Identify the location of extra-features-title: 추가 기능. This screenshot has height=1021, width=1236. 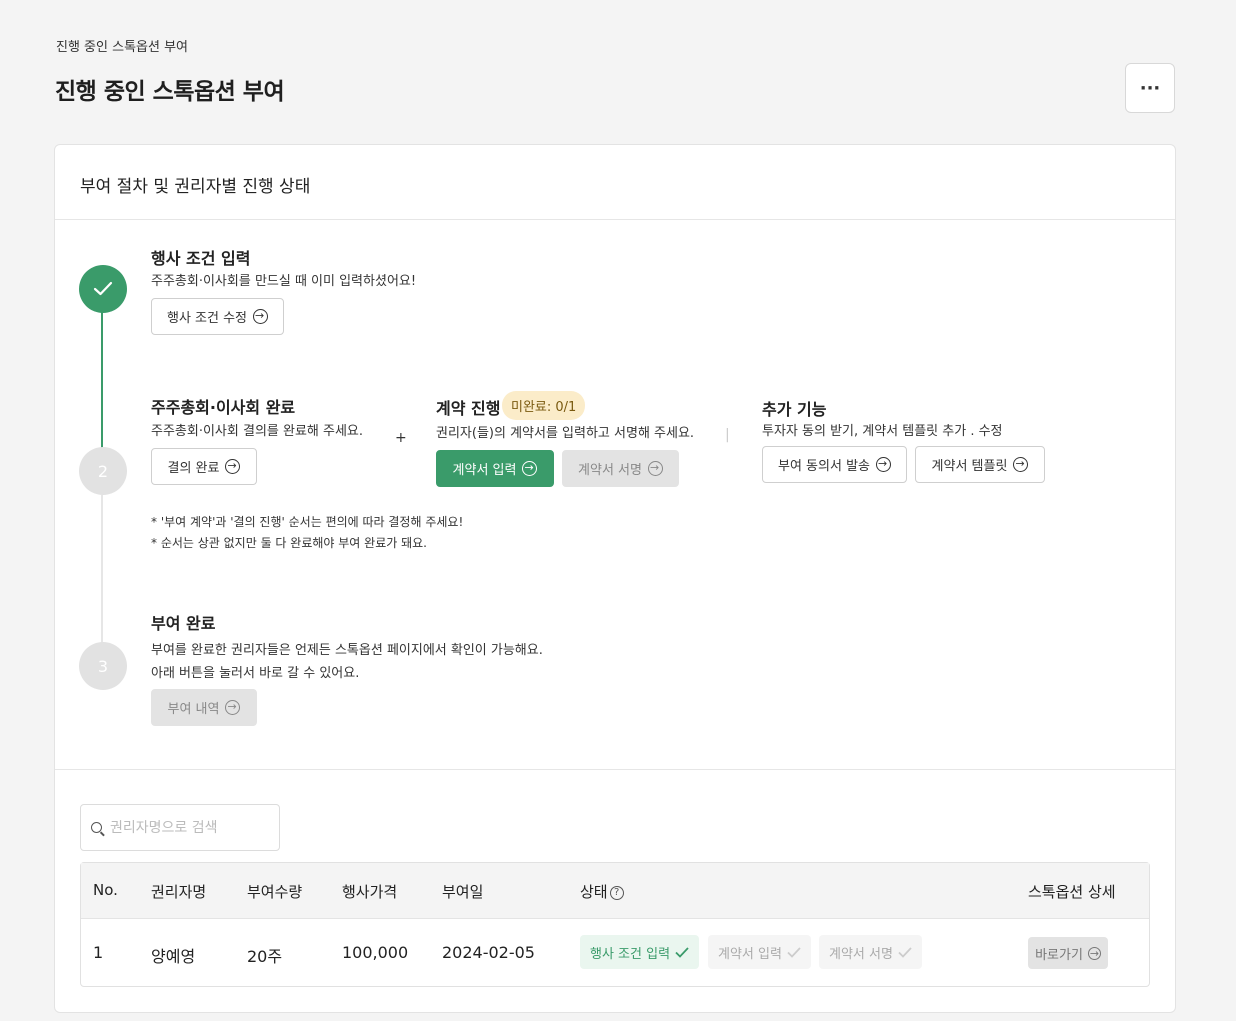
(794, 409).